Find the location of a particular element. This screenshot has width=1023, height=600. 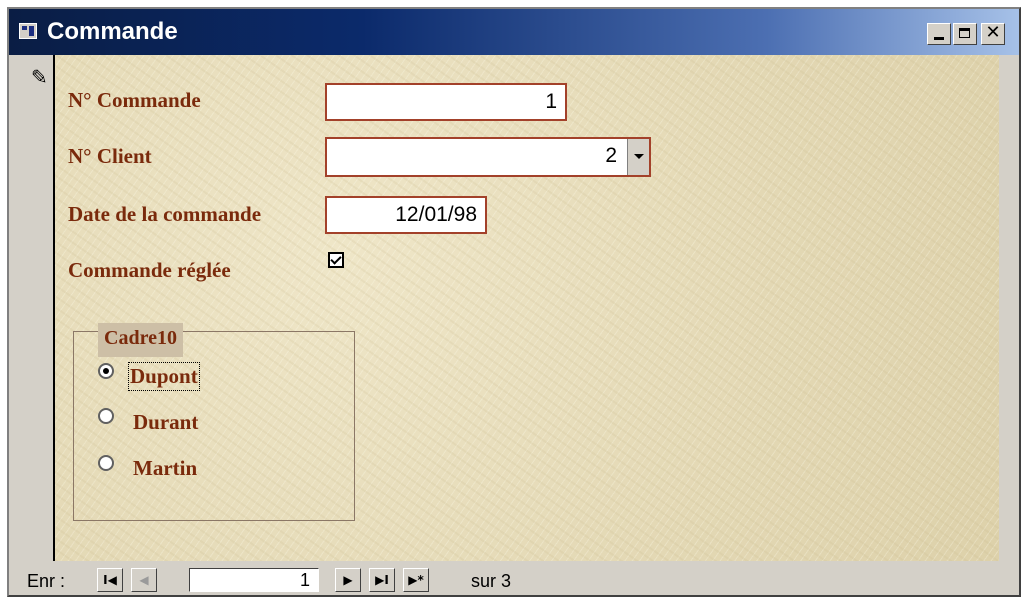

last-record-button: ▶I is located at coordinates (382, 580).